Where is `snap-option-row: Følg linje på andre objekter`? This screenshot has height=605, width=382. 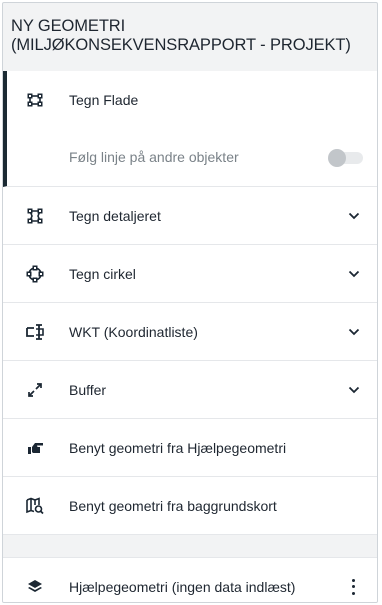 snap-option-row: Følg linje på andre objekter is located at coordinates (190, 158).